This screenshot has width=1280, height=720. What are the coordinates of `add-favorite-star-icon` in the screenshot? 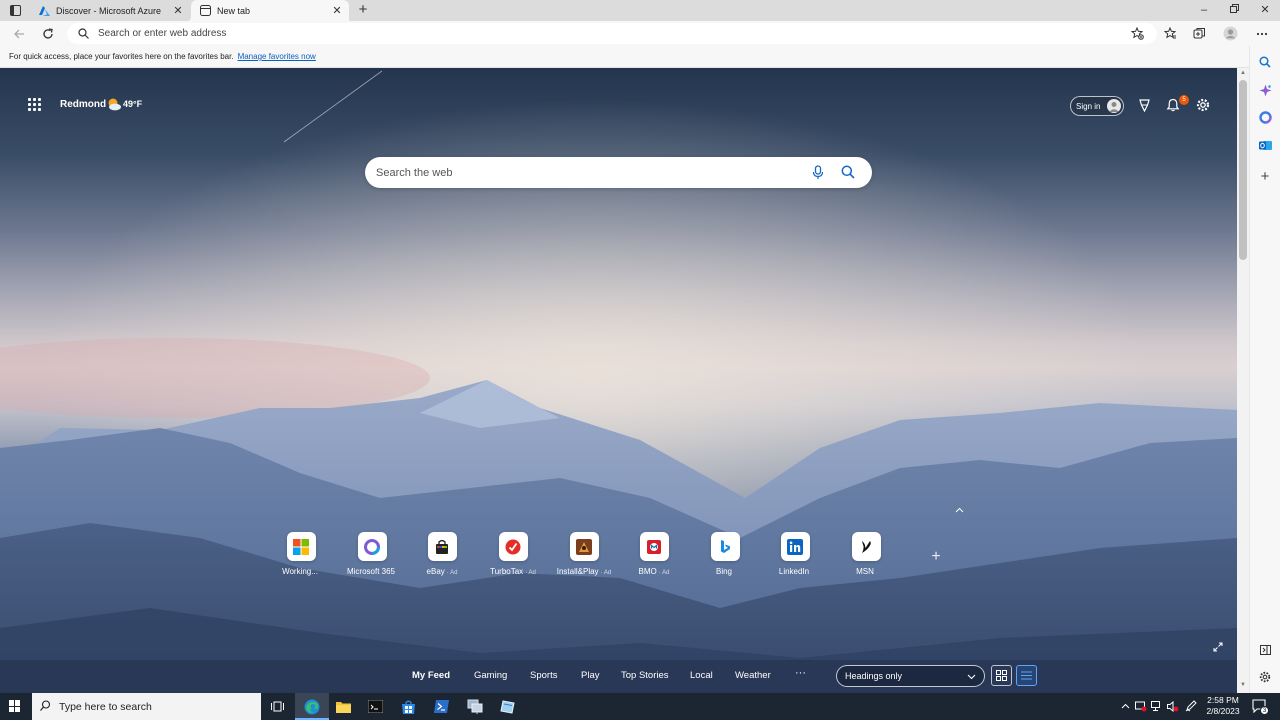 It's located at (1137, 33).